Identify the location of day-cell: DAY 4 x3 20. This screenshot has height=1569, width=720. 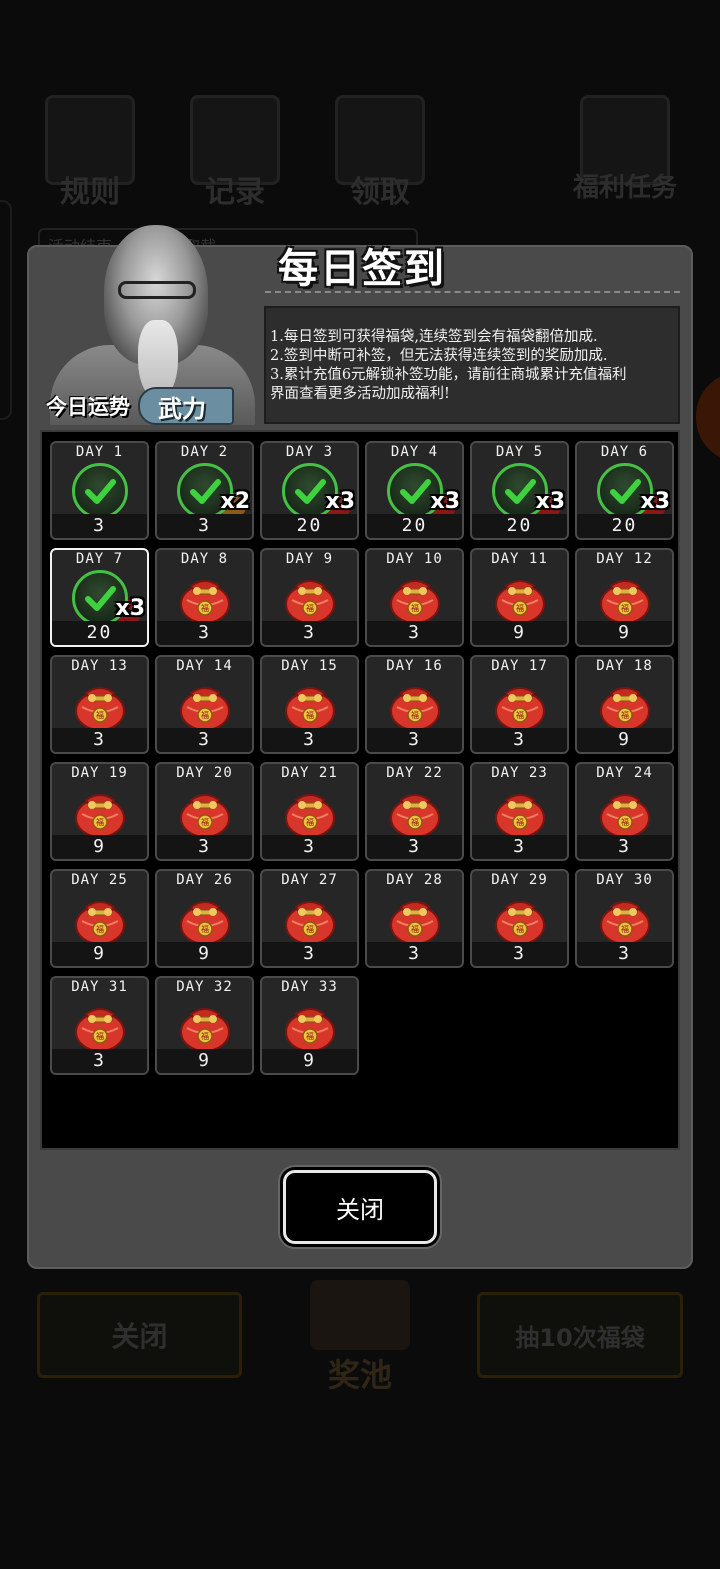
(414, 490).